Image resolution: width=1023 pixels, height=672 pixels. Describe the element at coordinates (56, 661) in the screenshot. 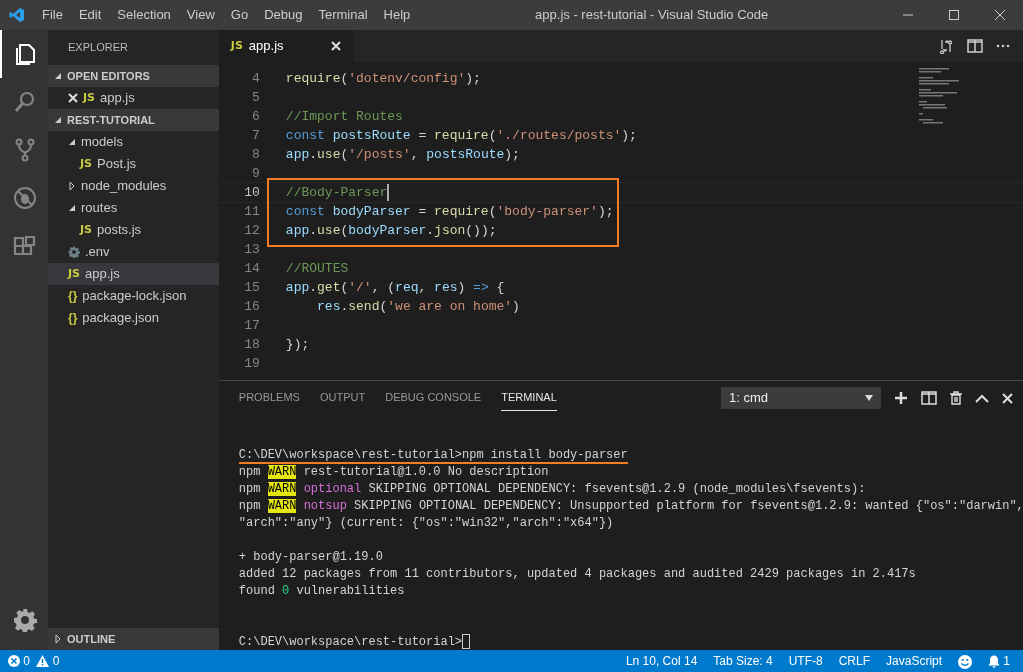

I see `warning-count: 0` at that location.